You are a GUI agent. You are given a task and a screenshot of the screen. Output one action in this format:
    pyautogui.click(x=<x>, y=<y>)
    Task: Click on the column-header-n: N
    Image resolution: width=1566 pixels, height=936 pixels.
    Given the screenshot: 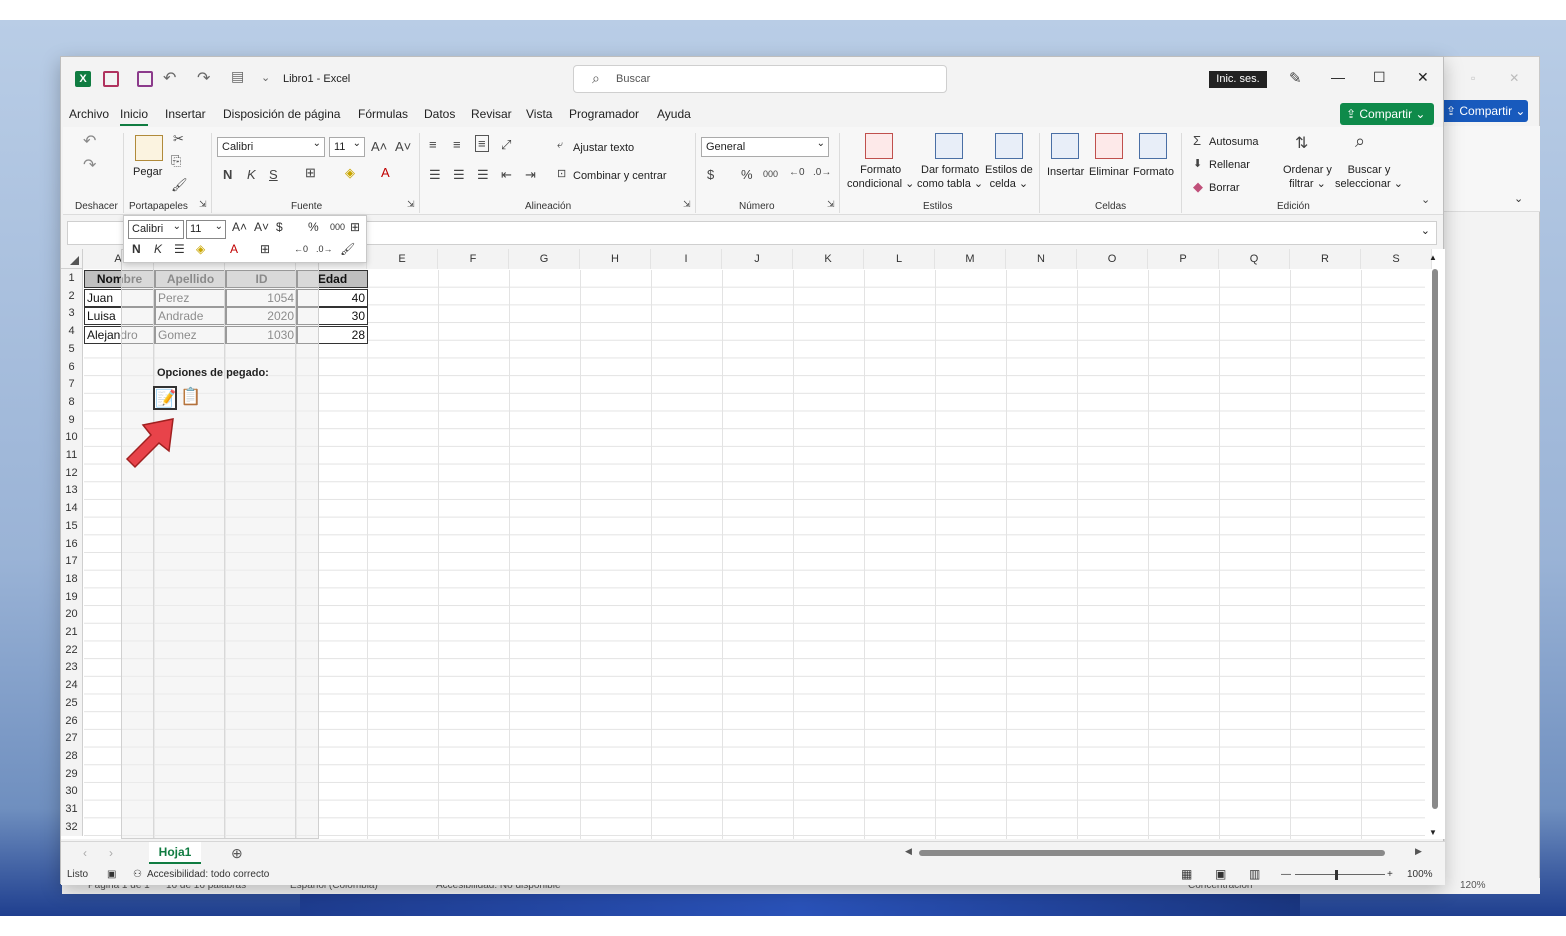 What is the action you would take?
    pyautogui.click(x=1041, y=259)
    